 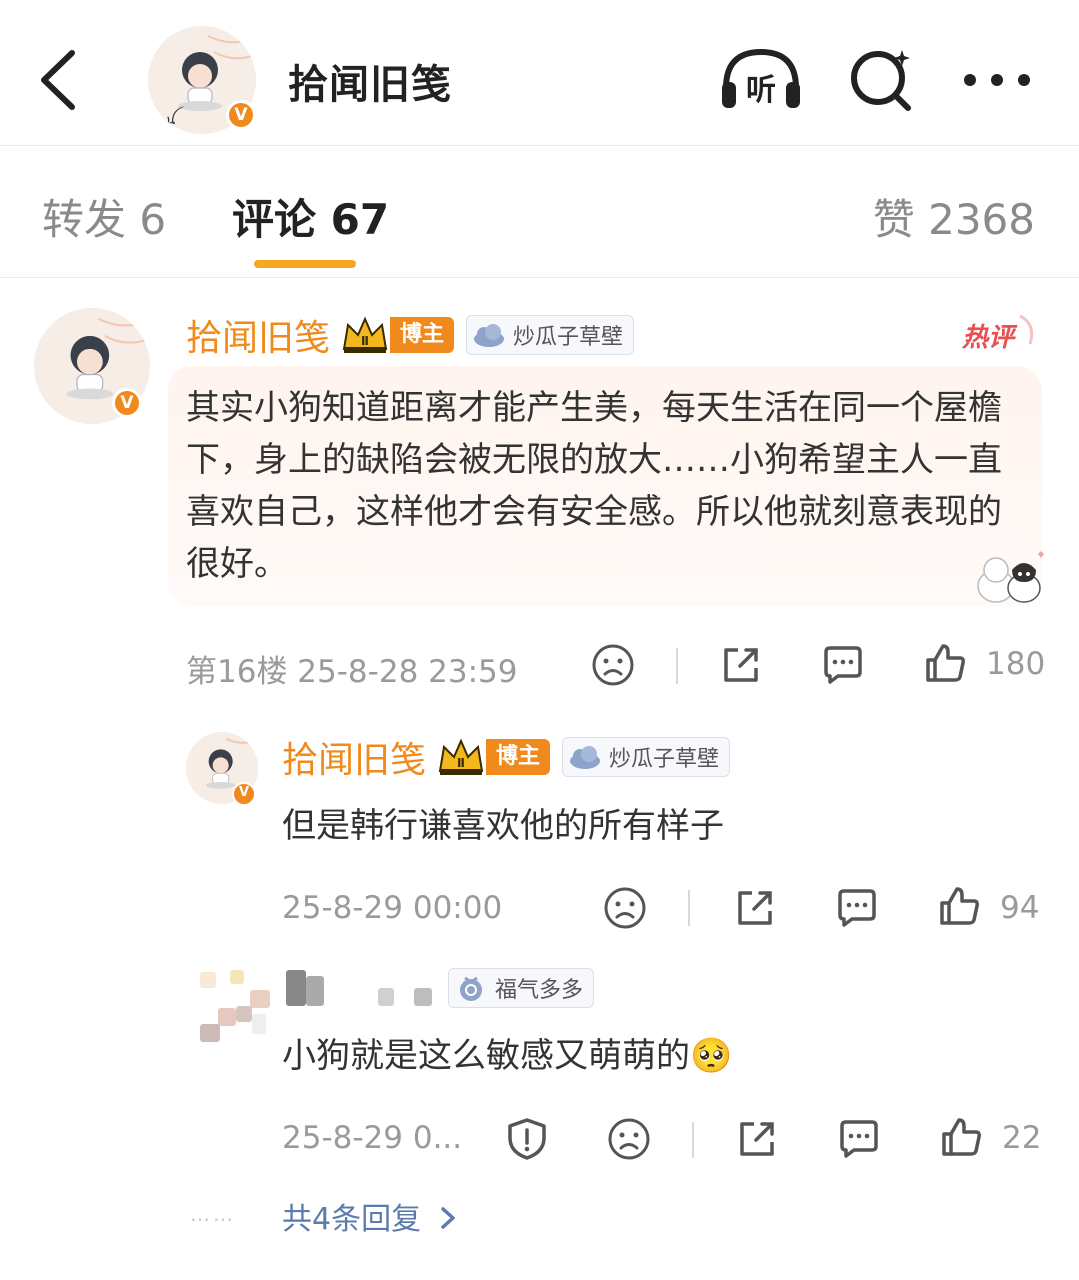 I want to click on listen-button: 听, so click(x=761, y=79).